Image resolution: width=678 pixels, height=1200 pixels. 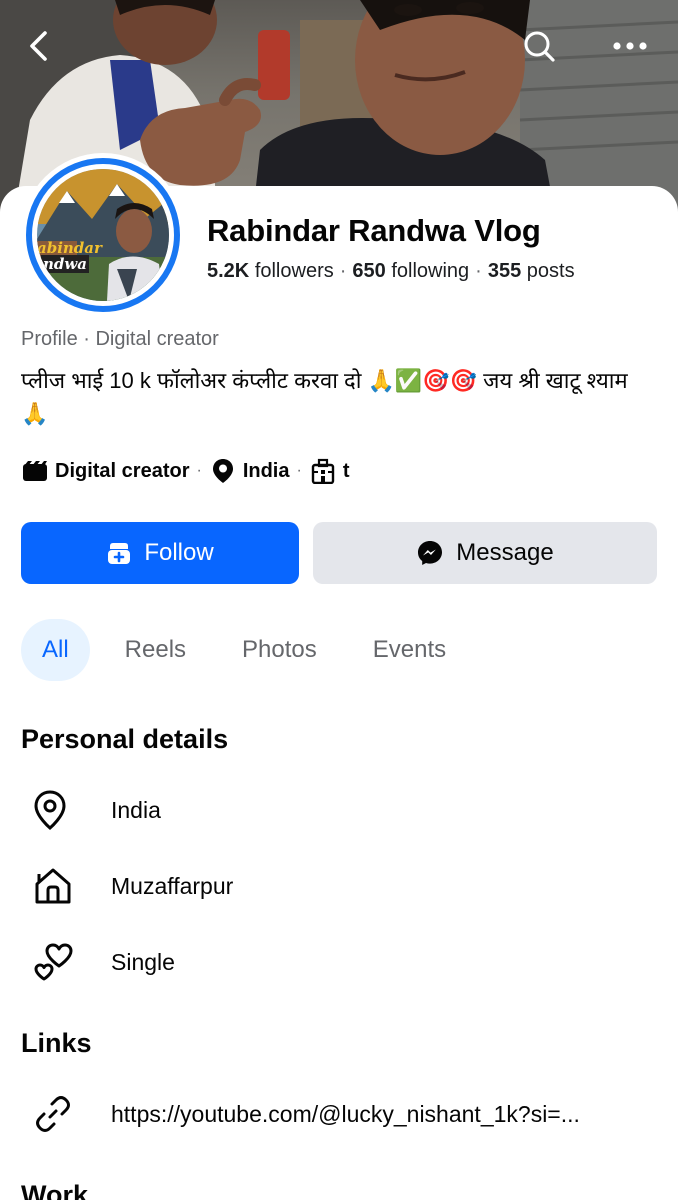 I want to click on profile-name: Rabindar Randwa Vlog, so click(x=374, y=230).